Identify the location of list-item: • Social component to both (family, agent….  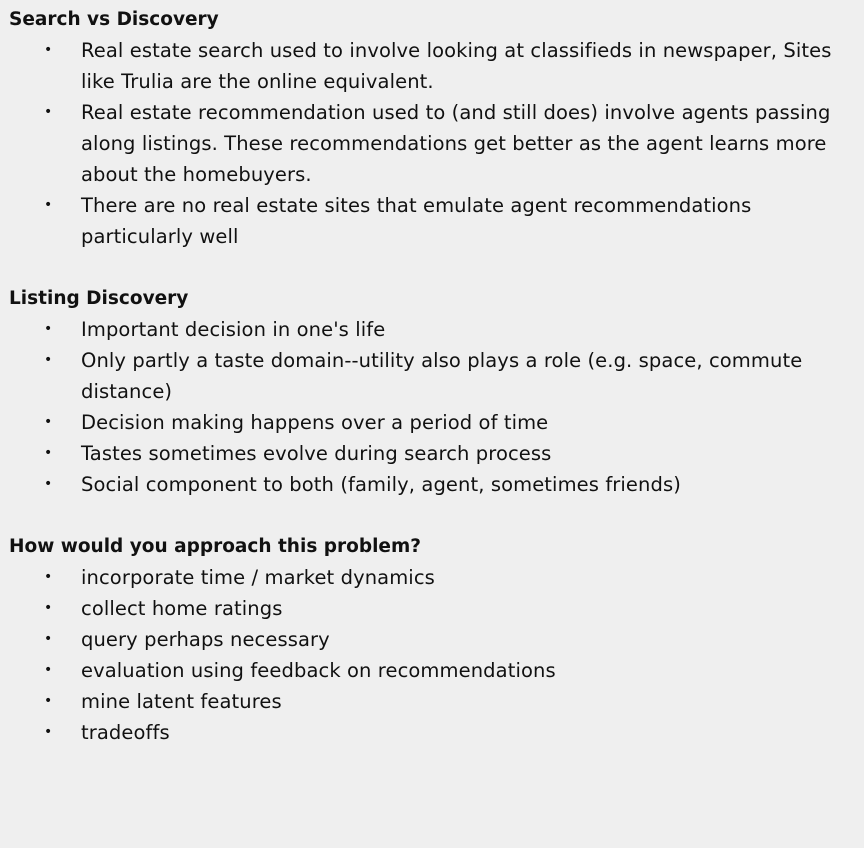
(434, 484).